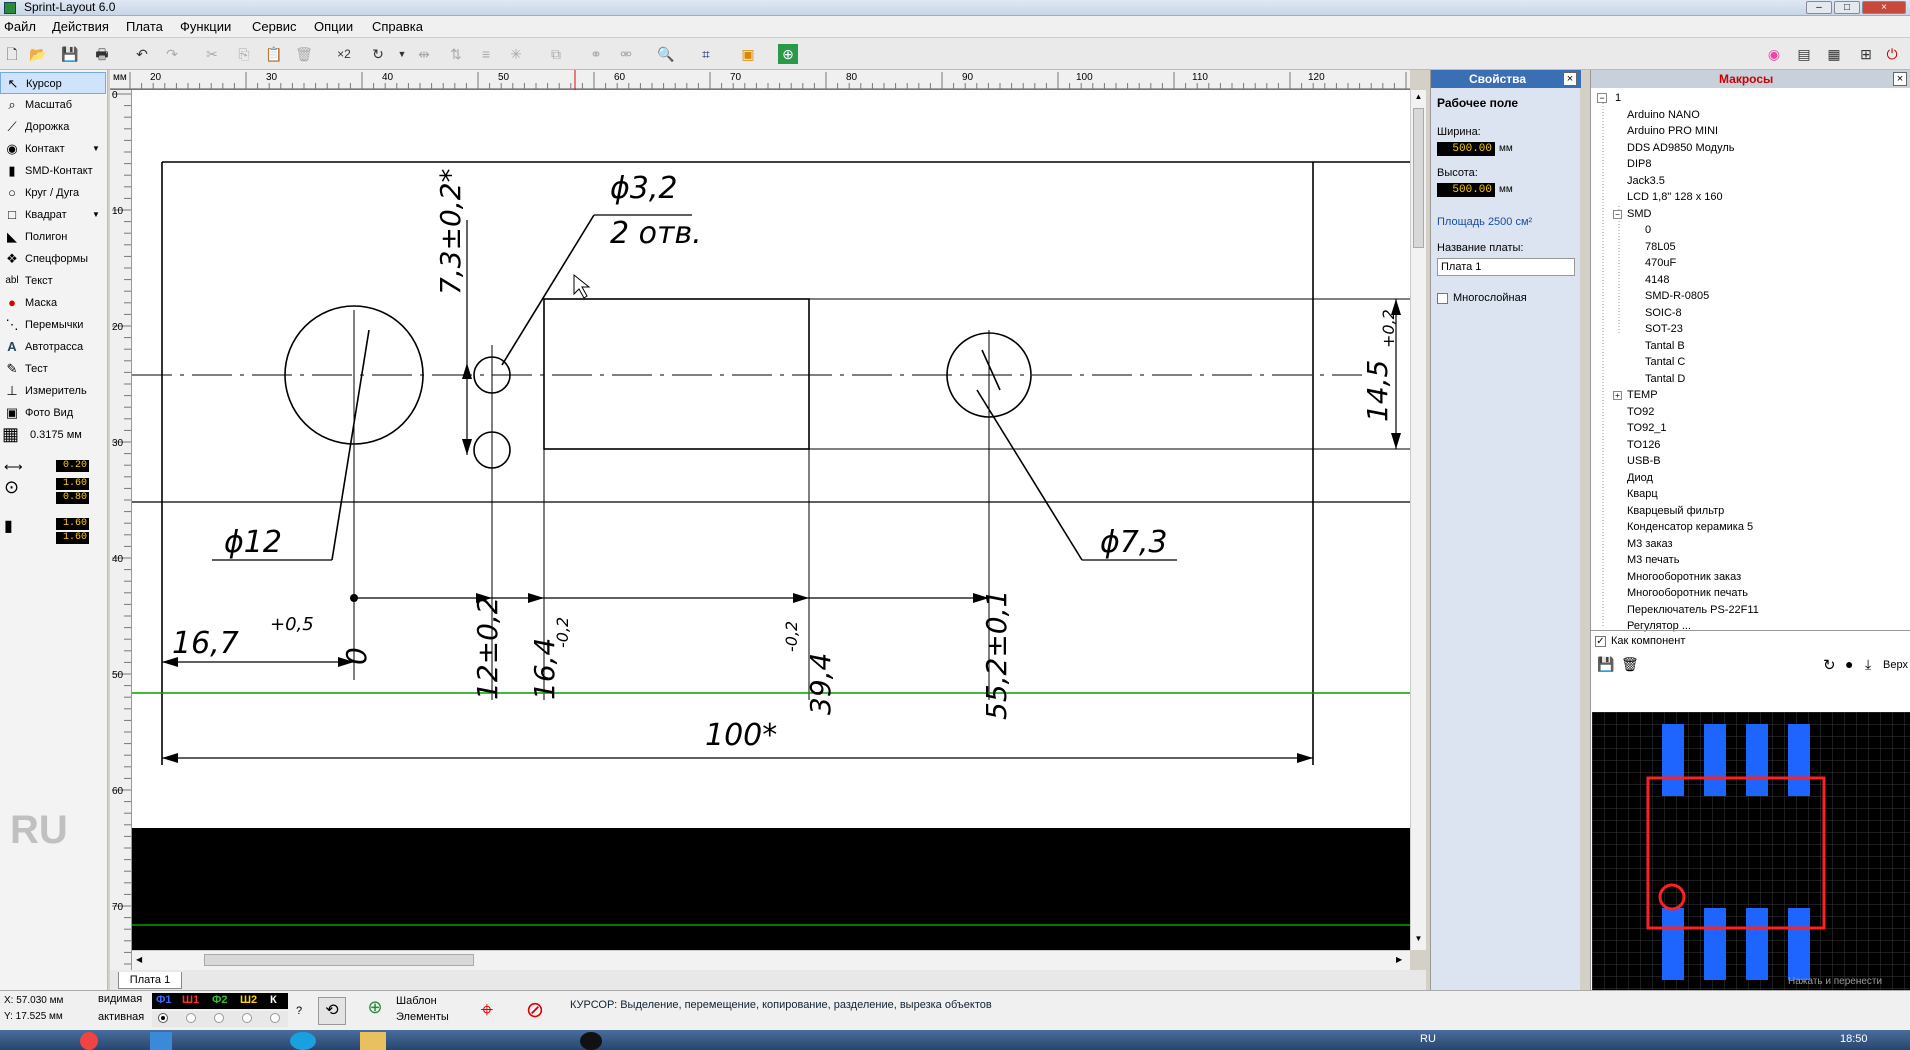  What do you see at coordinates (53, 281) in the screenshot?
I see `tool-text: abl Текст` at bounding box center [53, 281].